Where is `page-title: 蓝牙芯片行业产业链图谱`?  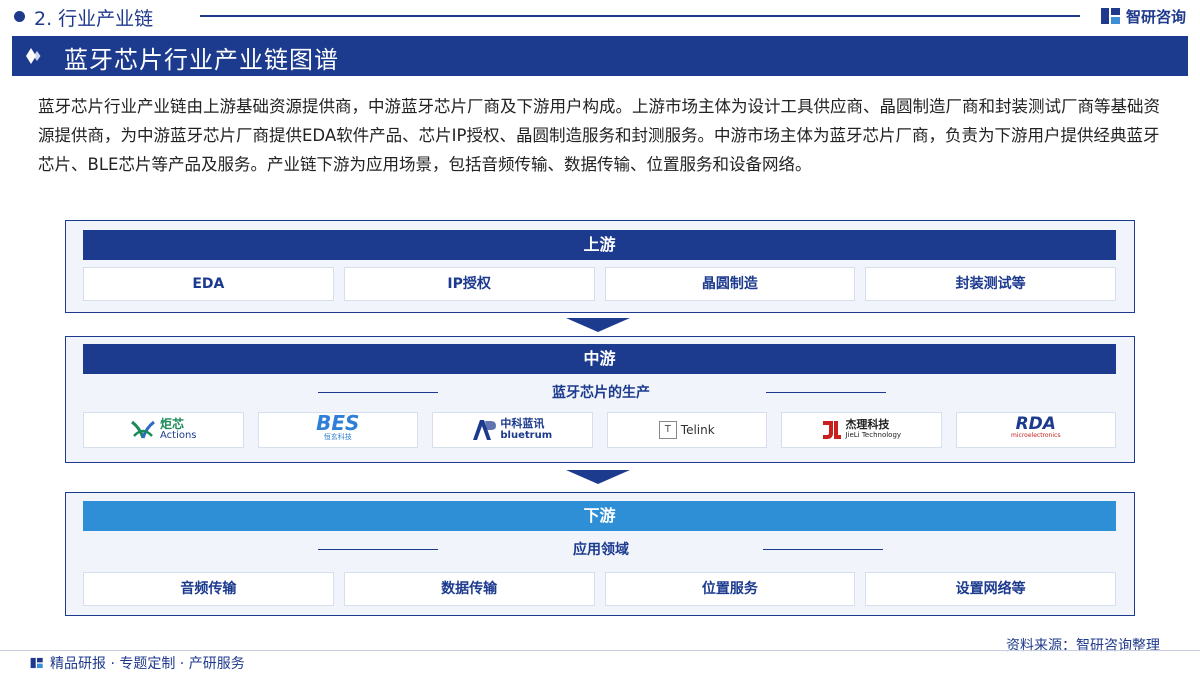 page-title: 蓝牙芯片行业产业链图谱 is located at coordinates (201, 60).